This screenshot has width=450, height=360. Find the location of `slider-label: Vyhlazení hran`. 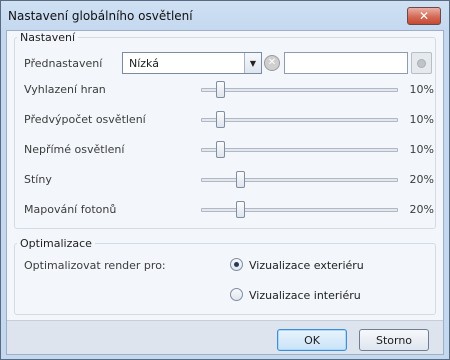

slider-label: Vyhlazení hran is located at coordinates (65, 89).